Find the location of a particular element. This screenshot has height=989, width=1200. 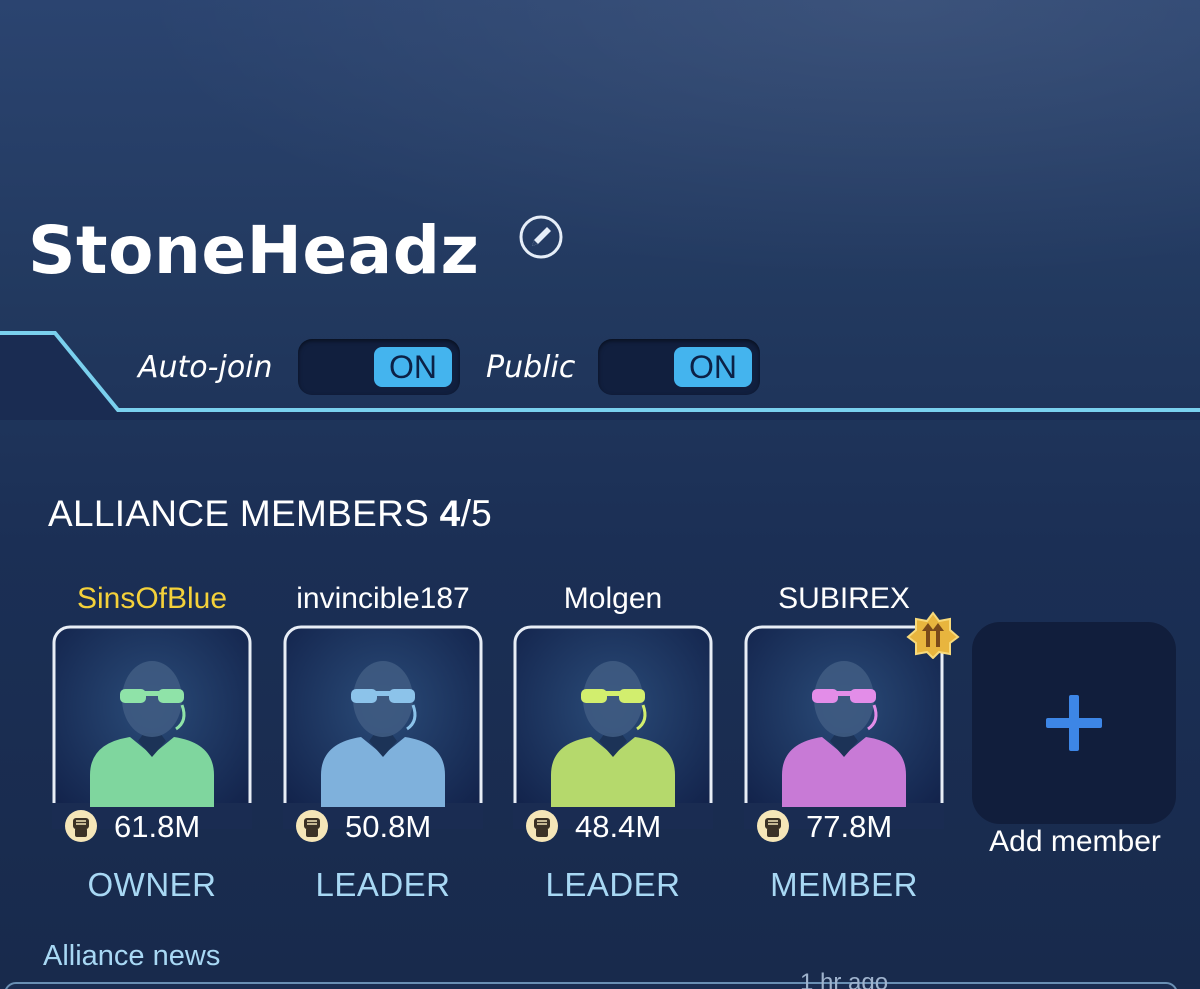

member-name: SinsOfBlue is located at coordinates (152, 598).